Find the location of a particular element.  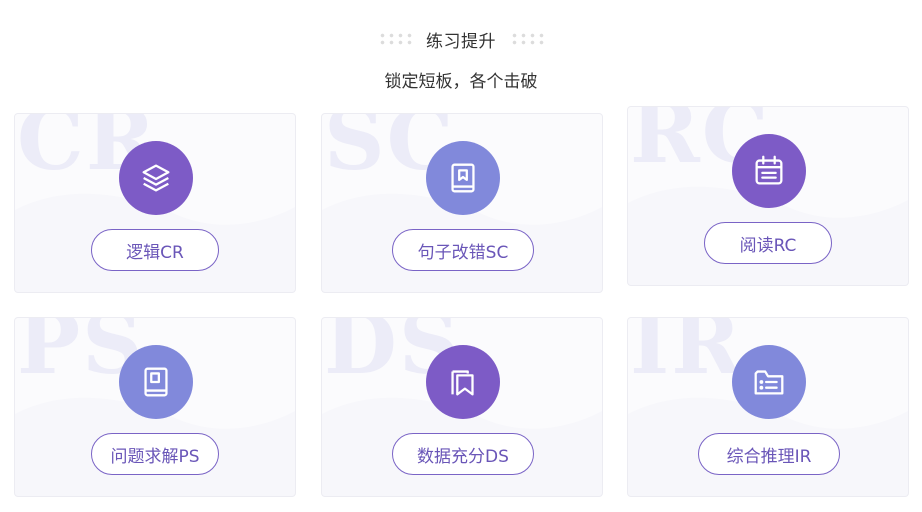

title-row: 练习提升 is located at coordinates (461, 39).